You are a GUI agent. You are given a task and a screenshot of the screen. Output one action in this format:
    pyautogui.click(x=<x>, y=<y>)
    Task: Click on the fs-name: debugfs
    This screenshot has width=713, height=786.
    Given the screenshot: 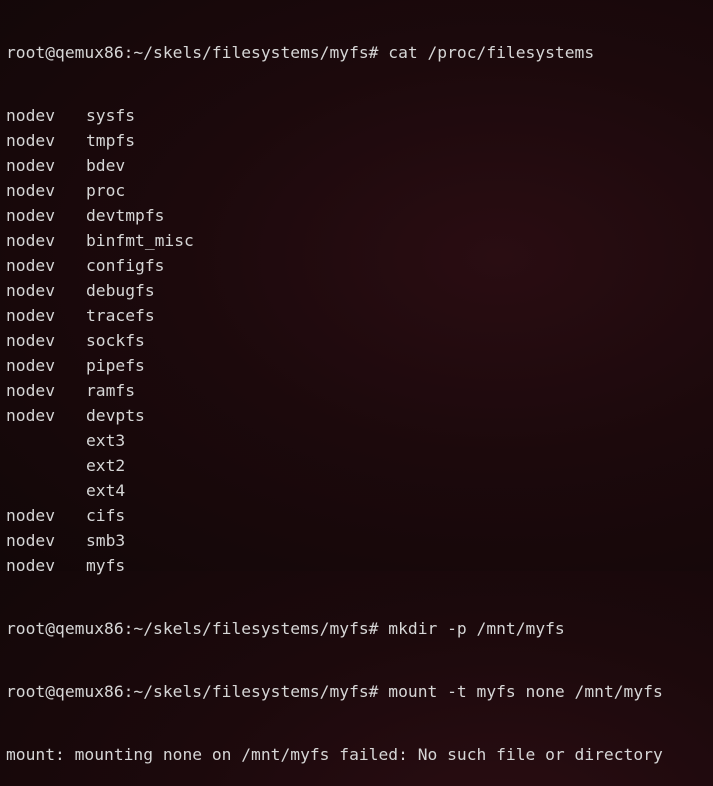 What is the action you would take?
    pyautogui.click(x=120, y=290)
    